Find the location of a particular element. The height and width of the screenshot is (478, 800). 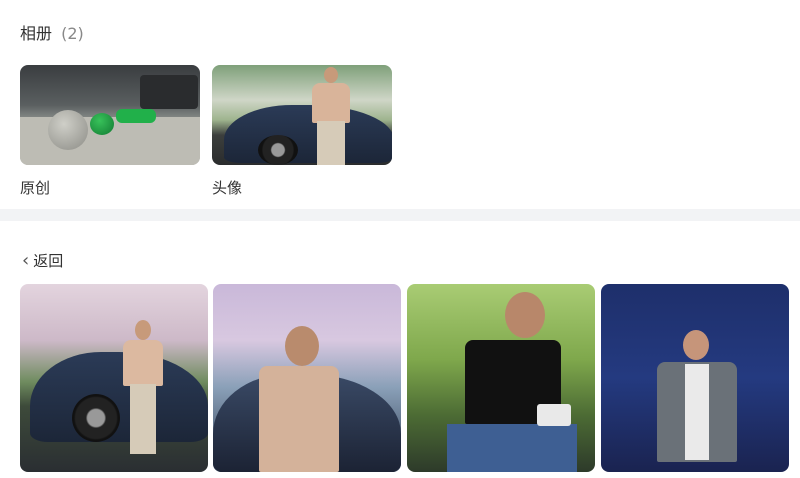

album-label-avatar: 头像 is located at coordinates (227, 188).